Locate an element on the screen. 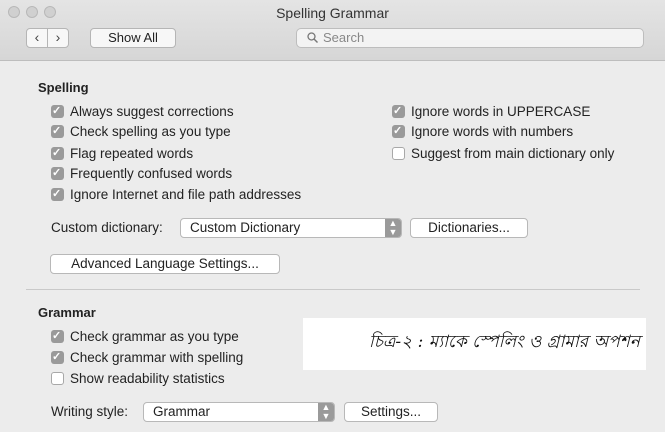  checkbox-ignore-numbers: Ignore words with numbers is located at coordinates (482, 131).